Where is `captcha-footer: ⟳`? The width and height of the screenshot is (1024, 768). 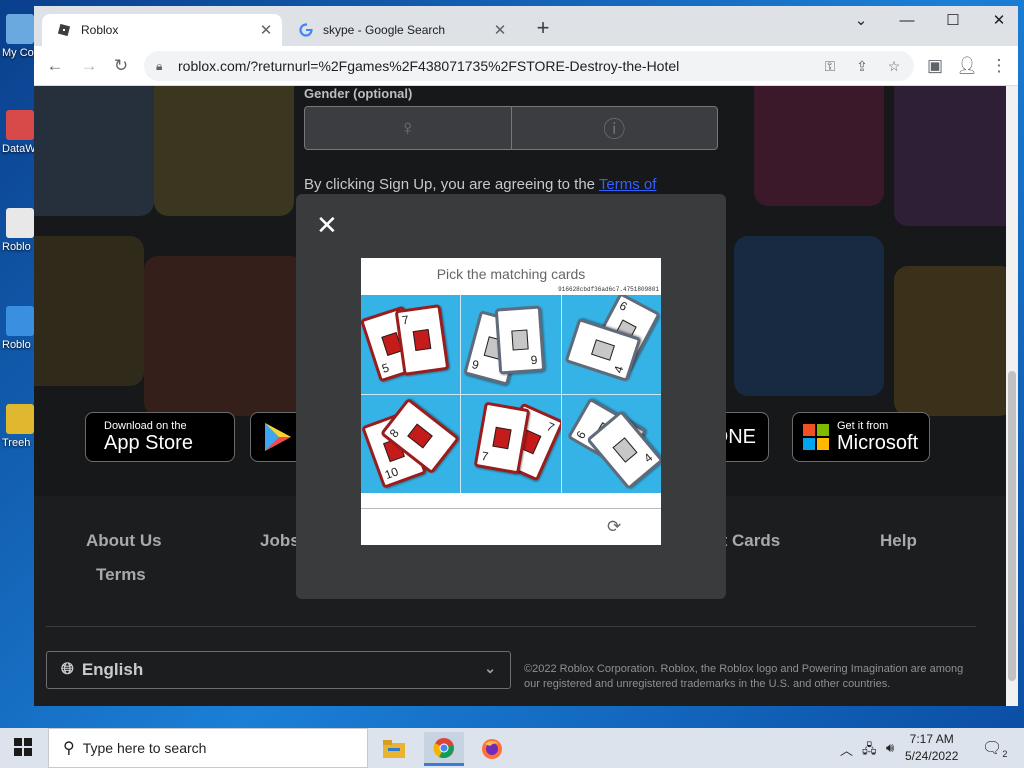
captcha-footer: ⟳ is located at coordinates (511, 526).